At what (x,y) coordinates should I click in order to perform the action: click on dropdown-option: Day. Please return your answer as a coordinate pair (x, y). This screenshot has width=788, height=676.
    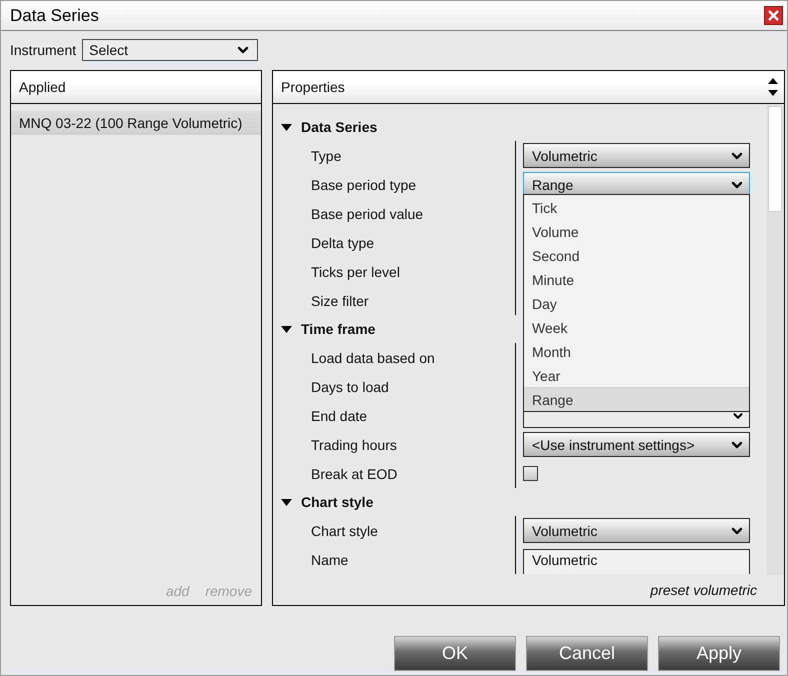
    Looking at the image, I should click on (636, 303).